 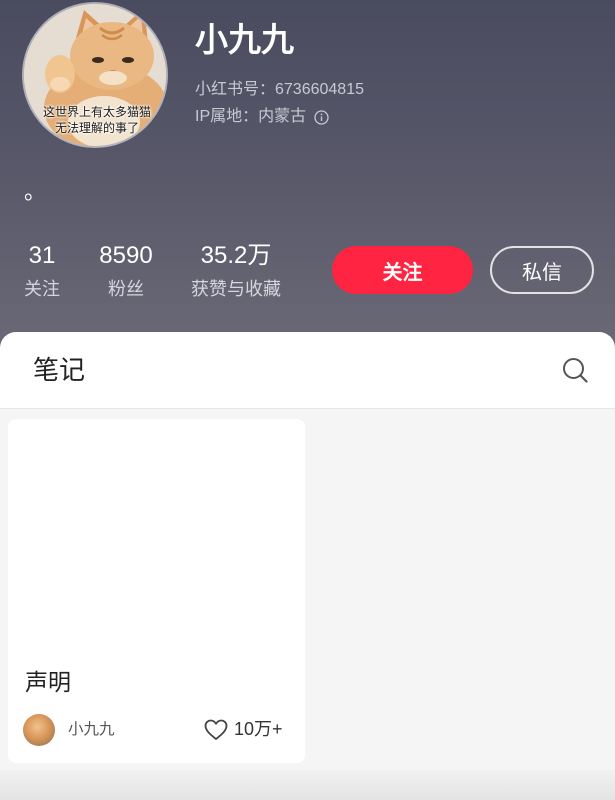 I want to click on stat-likes-collects-label: 获赞与收藏, so click(x=236, y=289).